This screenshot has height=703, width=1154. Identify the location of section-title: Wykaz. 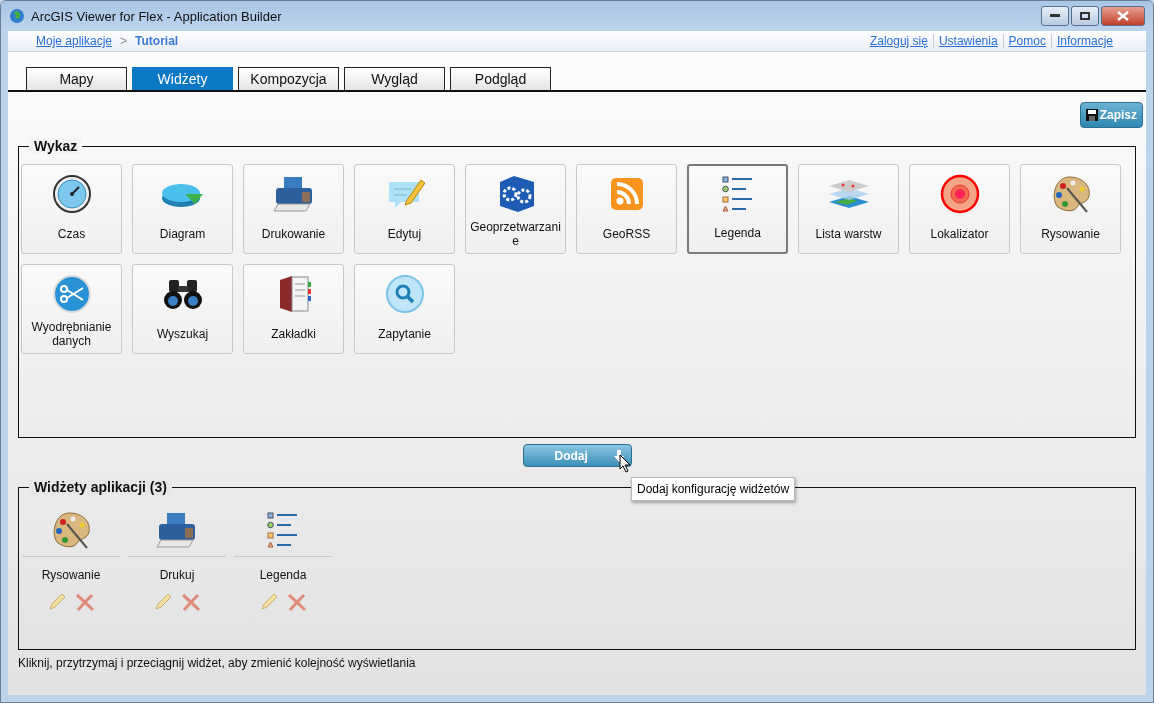
(56, 146).